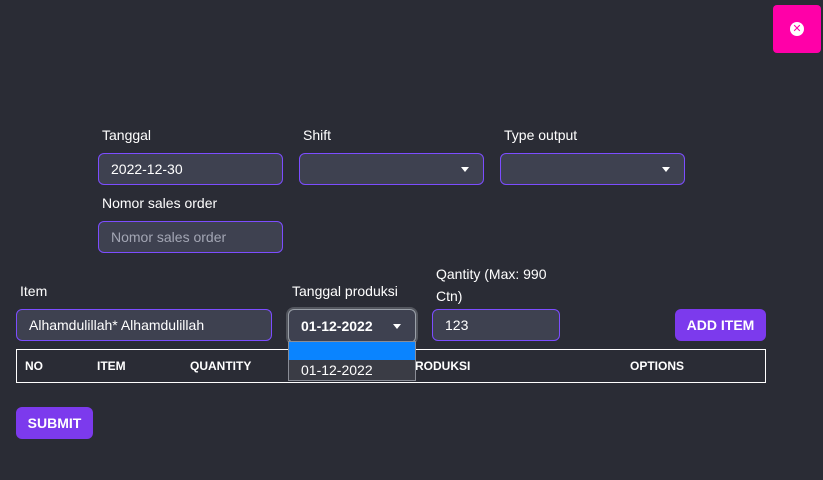 The image size is (823, 480). I want to click on tanggal-produksi-select: 01-12-2022, so click(352, 326).